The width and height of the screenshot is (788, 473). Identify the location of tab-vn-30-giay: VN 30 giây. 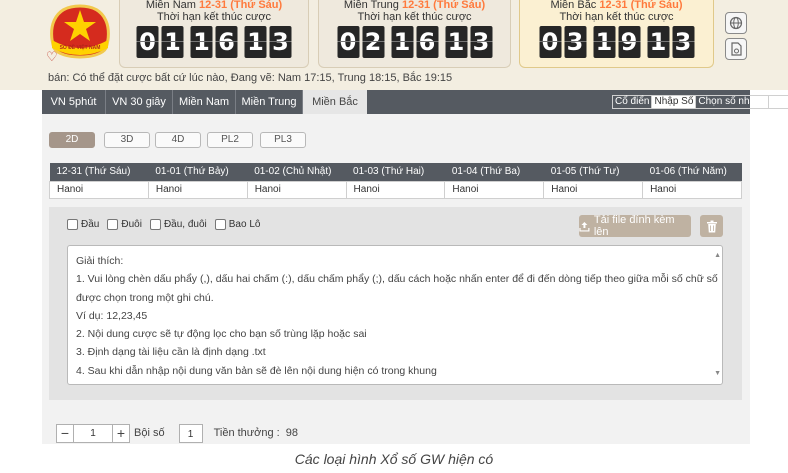
(139, 102).